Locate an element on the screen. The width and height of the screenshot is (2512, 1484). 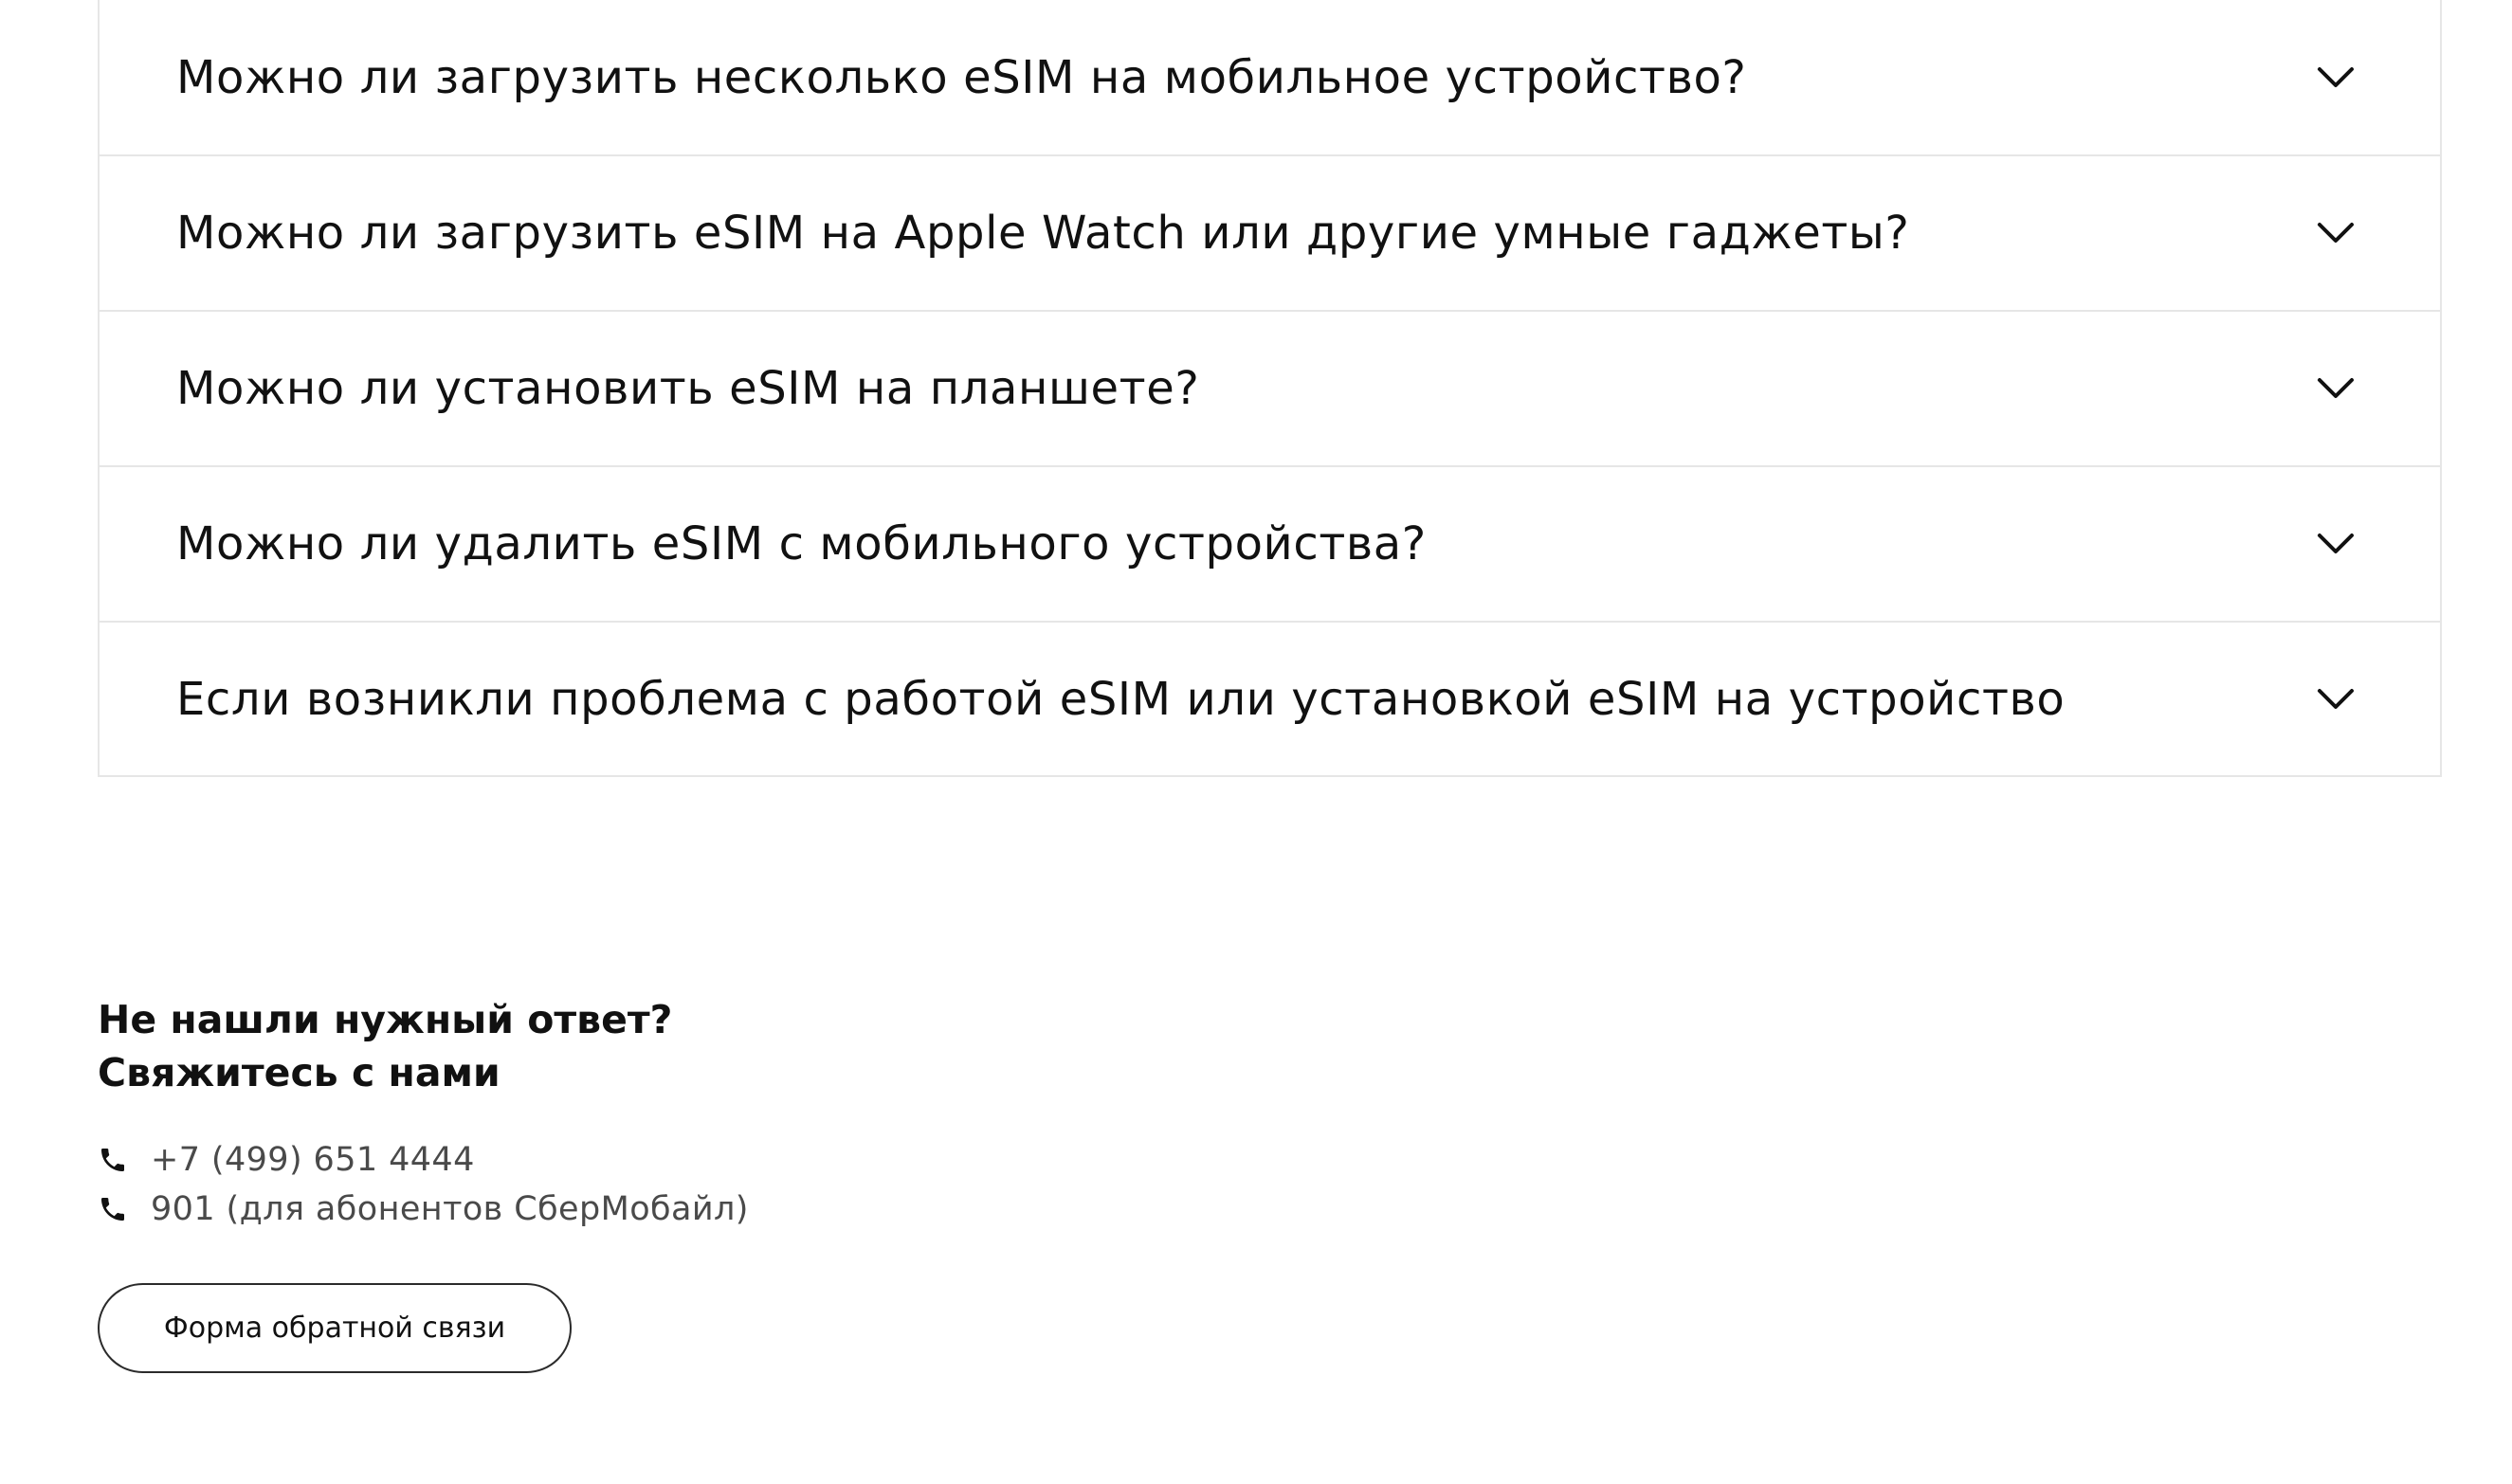
contact-title: Не нашли нужный ответ? Свяжитесь с нами is located at coordinates (423, 1046).